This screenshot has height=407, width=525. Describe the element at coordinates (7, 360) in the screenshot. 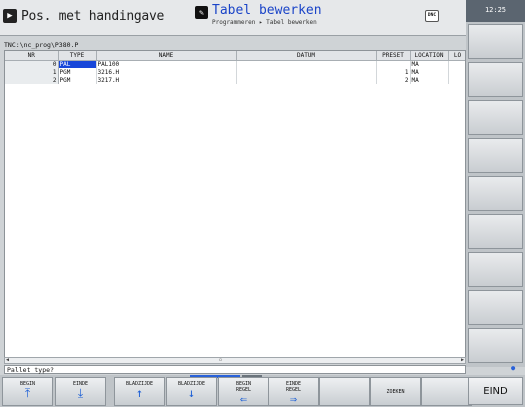

I see `scroll-left-icon: ◀` at that location.